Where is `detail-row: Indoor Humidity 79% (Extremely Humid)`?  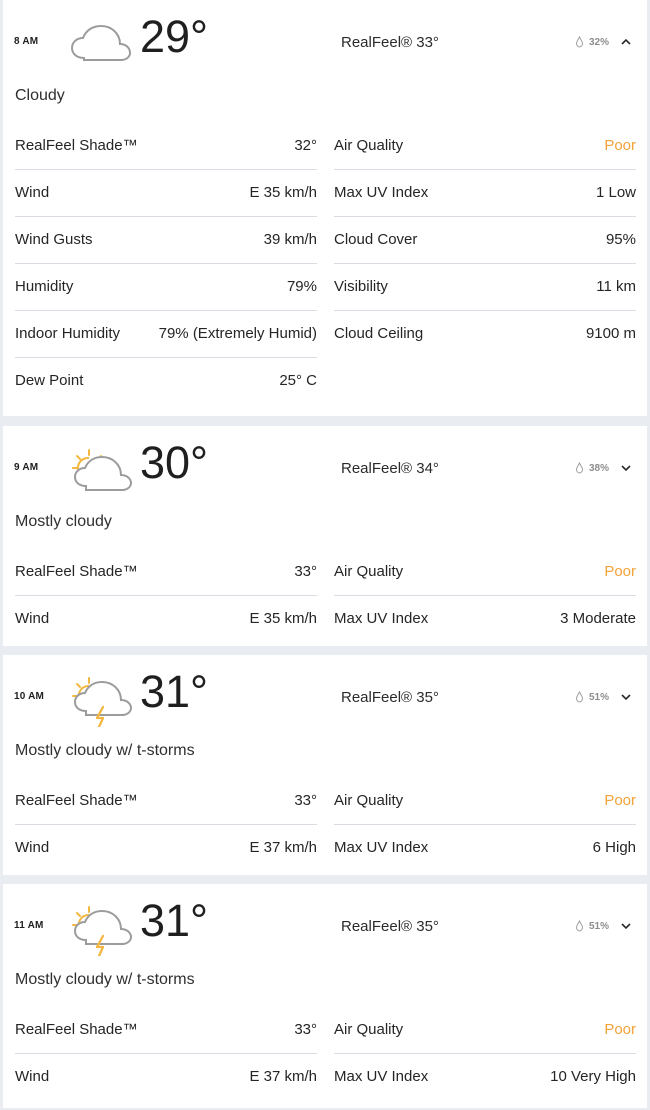 detail-row: Indoor Humidity 79% (Extremely Humid) is located at coordinates (166, 334).